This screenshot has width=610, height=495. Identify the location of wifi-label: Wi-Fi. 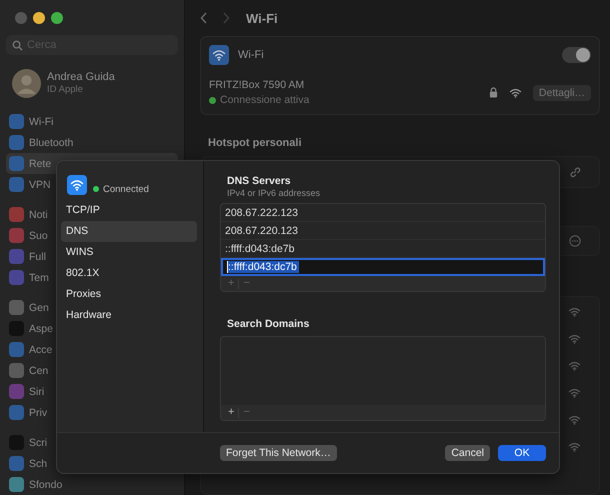
(251, 55).